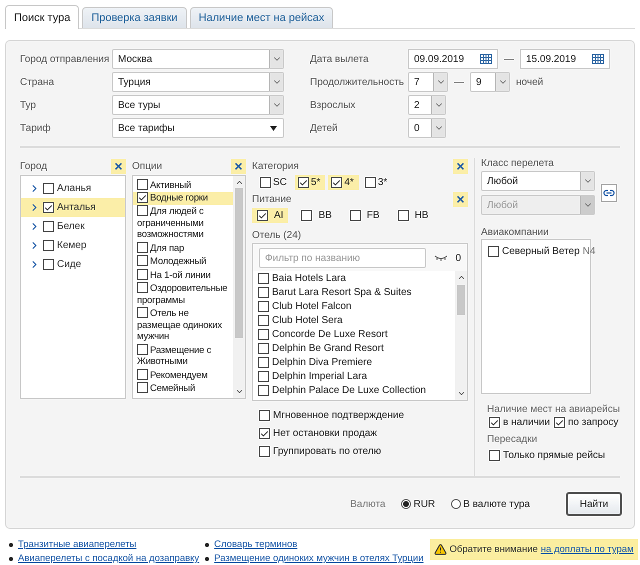  Describe the element at coordinates (565, 59) in the screenshot. I see `date-field: 15.09.2019` at that location.